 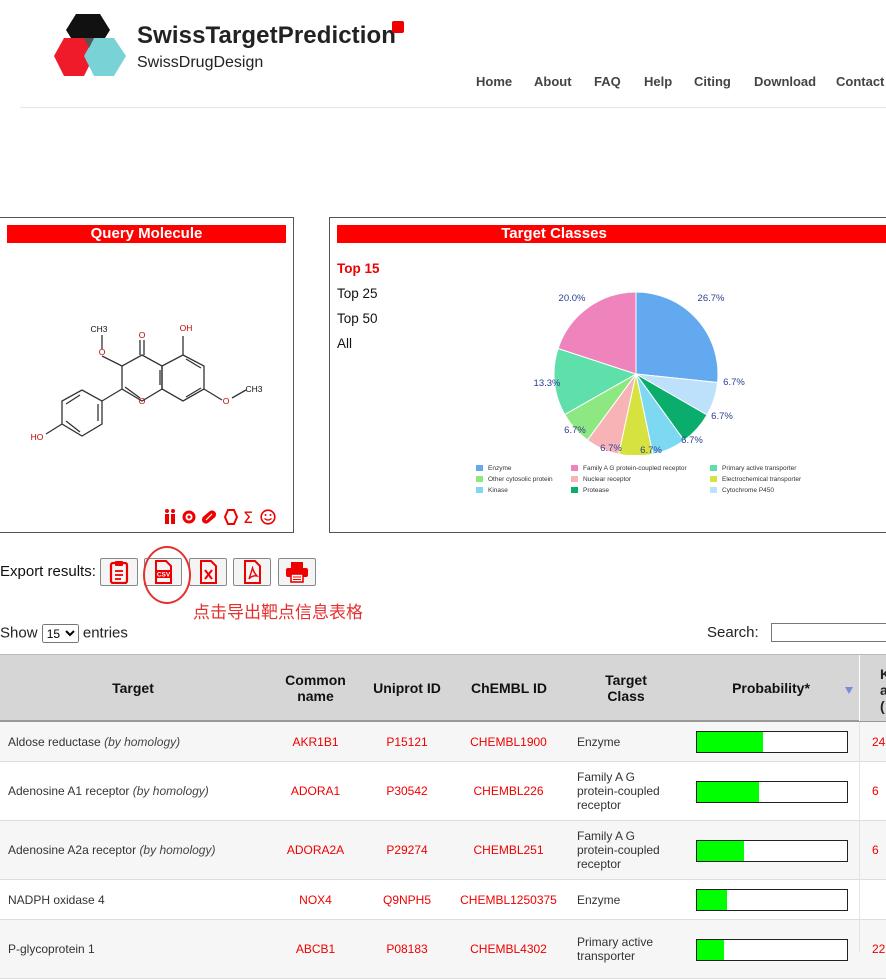 I want to click on excel-button, so click(x=208, y=572).